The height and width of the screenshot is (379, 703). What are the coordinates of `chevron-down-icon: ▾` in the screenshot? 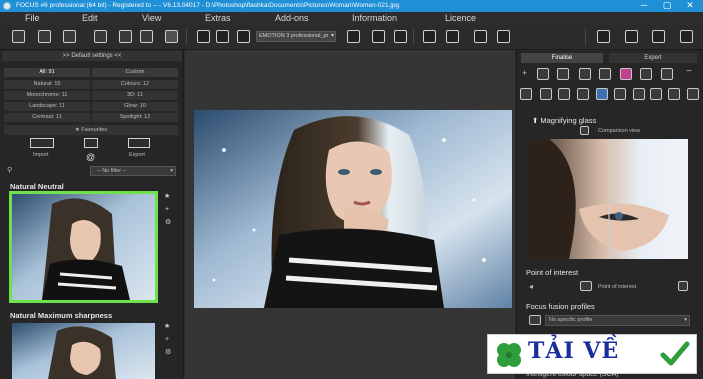 It's located at (171, 171).